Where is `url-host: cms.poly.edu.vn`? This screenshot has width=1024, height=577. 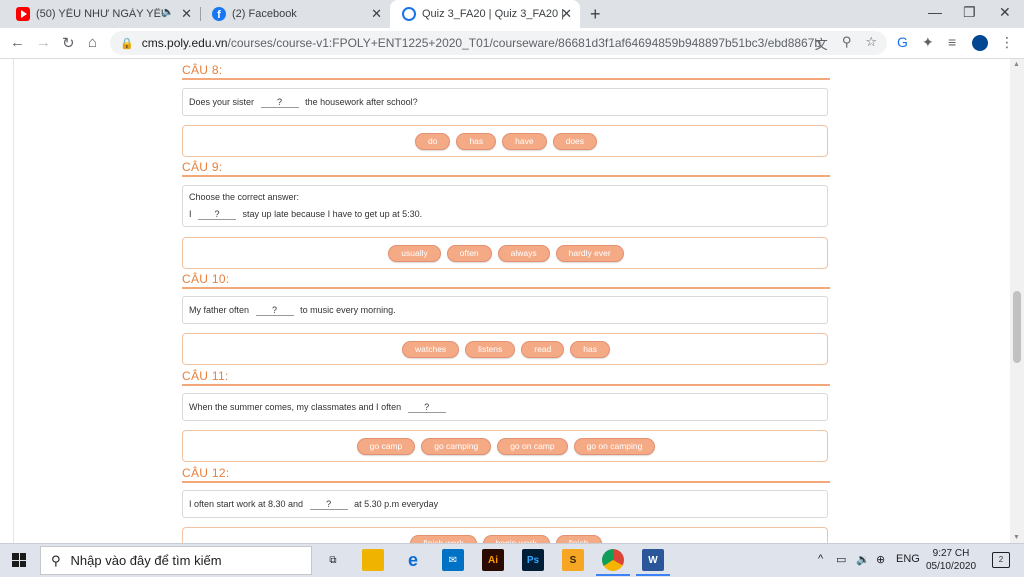 url-host: cms.poly.edu.vn is located at coordinates (184, 43).